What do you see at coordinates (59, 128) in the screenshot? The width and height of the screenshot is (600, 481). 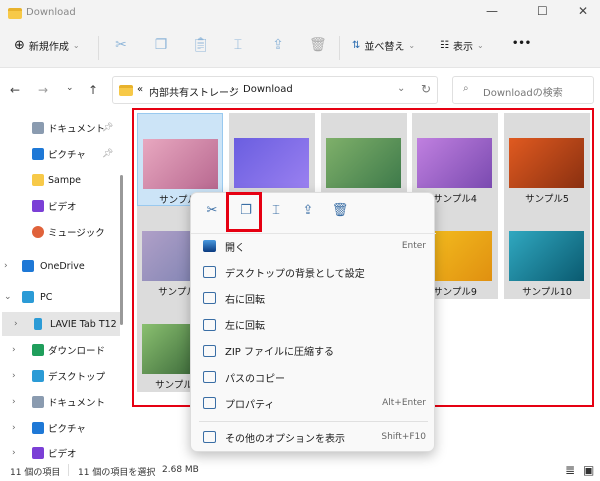 I see `sidebar-item: ドキュメント 📌︎` at bounding box center [59, 128].